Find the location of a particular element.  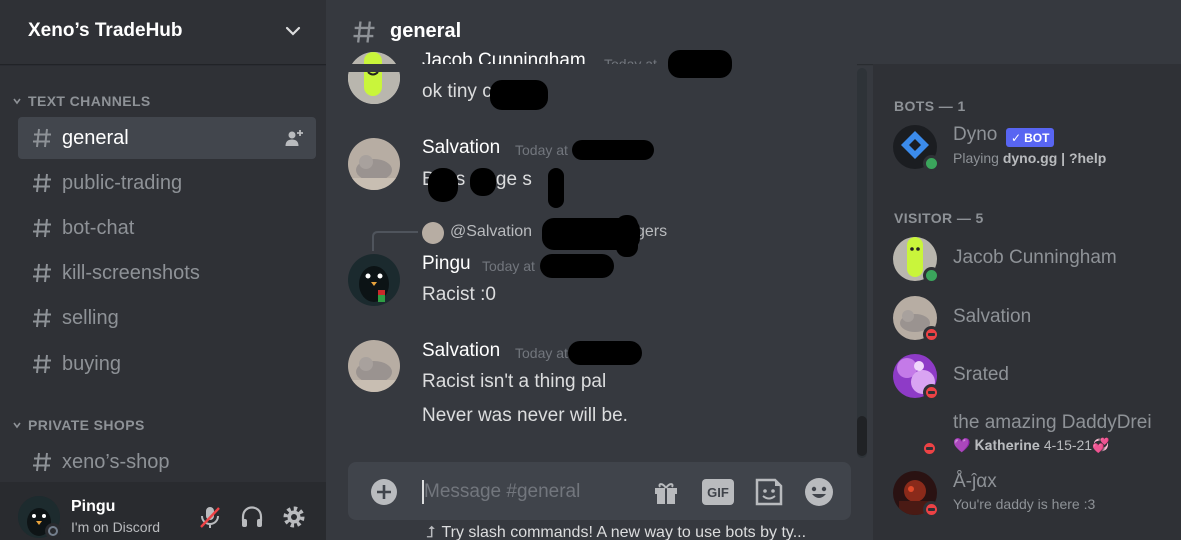

gift-icon is located at coordinates (666, 492).